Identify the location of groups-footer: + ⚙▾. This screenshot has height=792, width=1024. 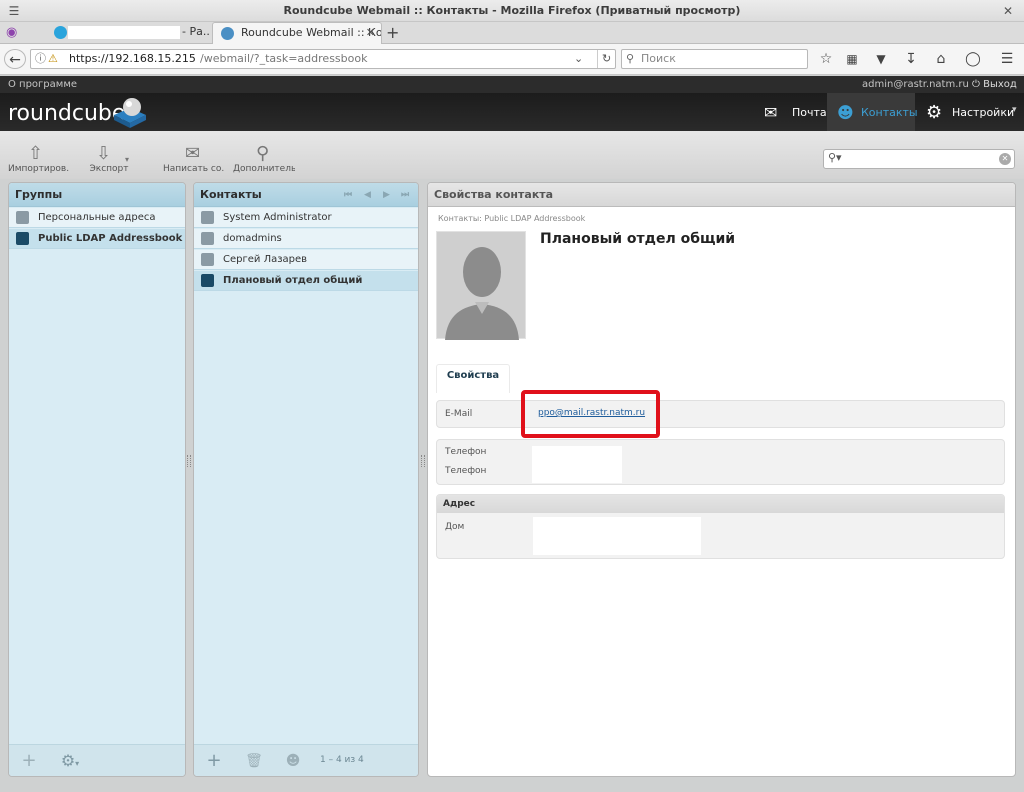
(97, 760).